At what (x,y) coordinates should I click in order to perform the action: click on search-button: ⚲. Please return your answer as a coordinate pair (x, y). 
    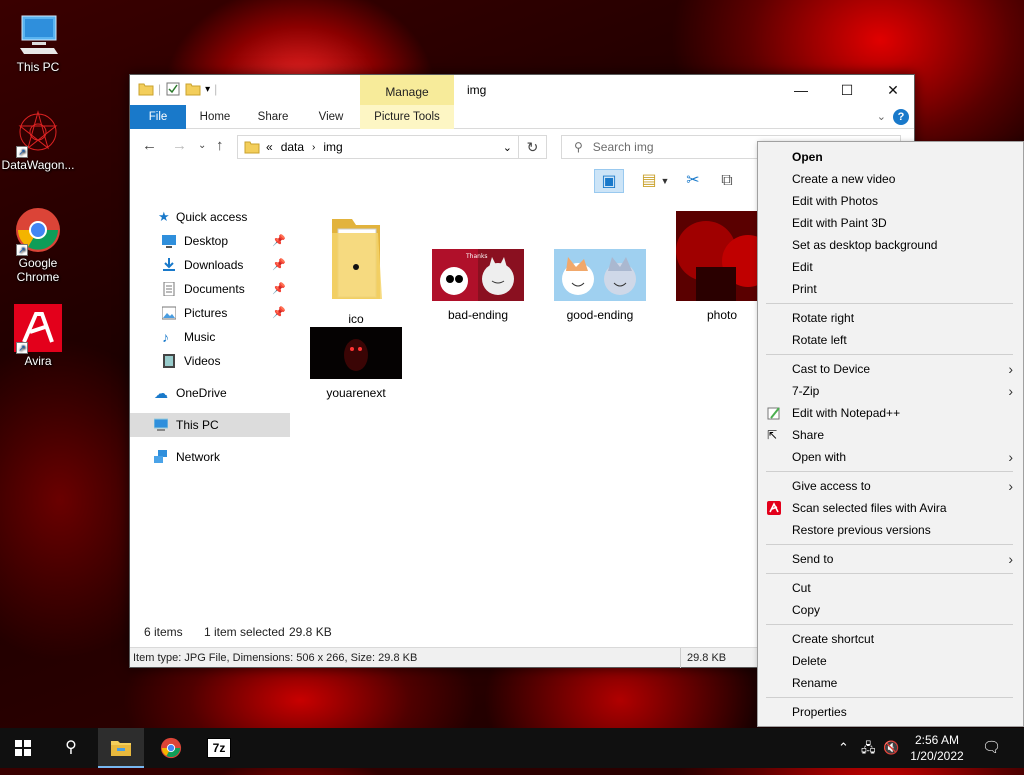
    Looking at the image, I should click on (71, 748).